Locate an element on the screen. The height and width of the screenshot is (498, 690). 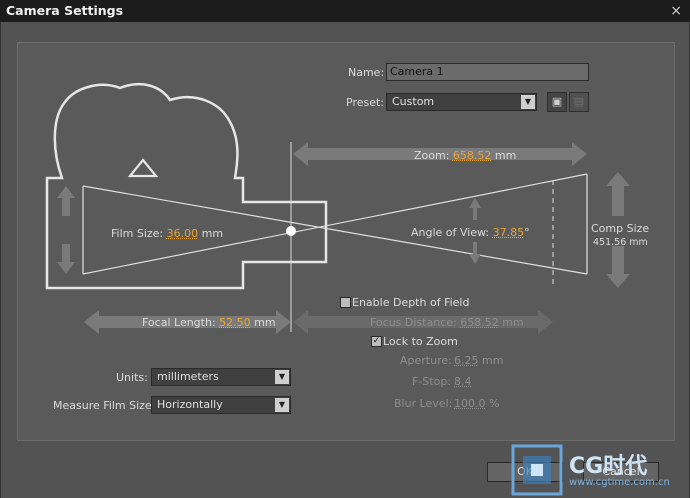
blur-level-readout: 100.0 % is located at coordinates (476, 403).